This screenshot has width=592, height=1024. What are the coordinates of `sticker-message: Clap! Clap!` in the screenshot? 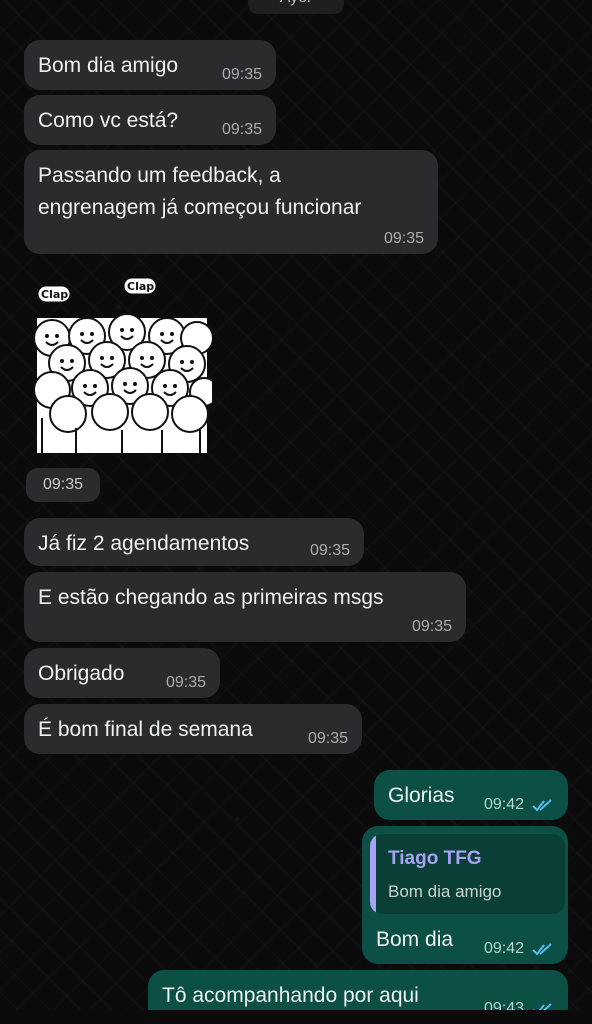 It's located at (125, 366).